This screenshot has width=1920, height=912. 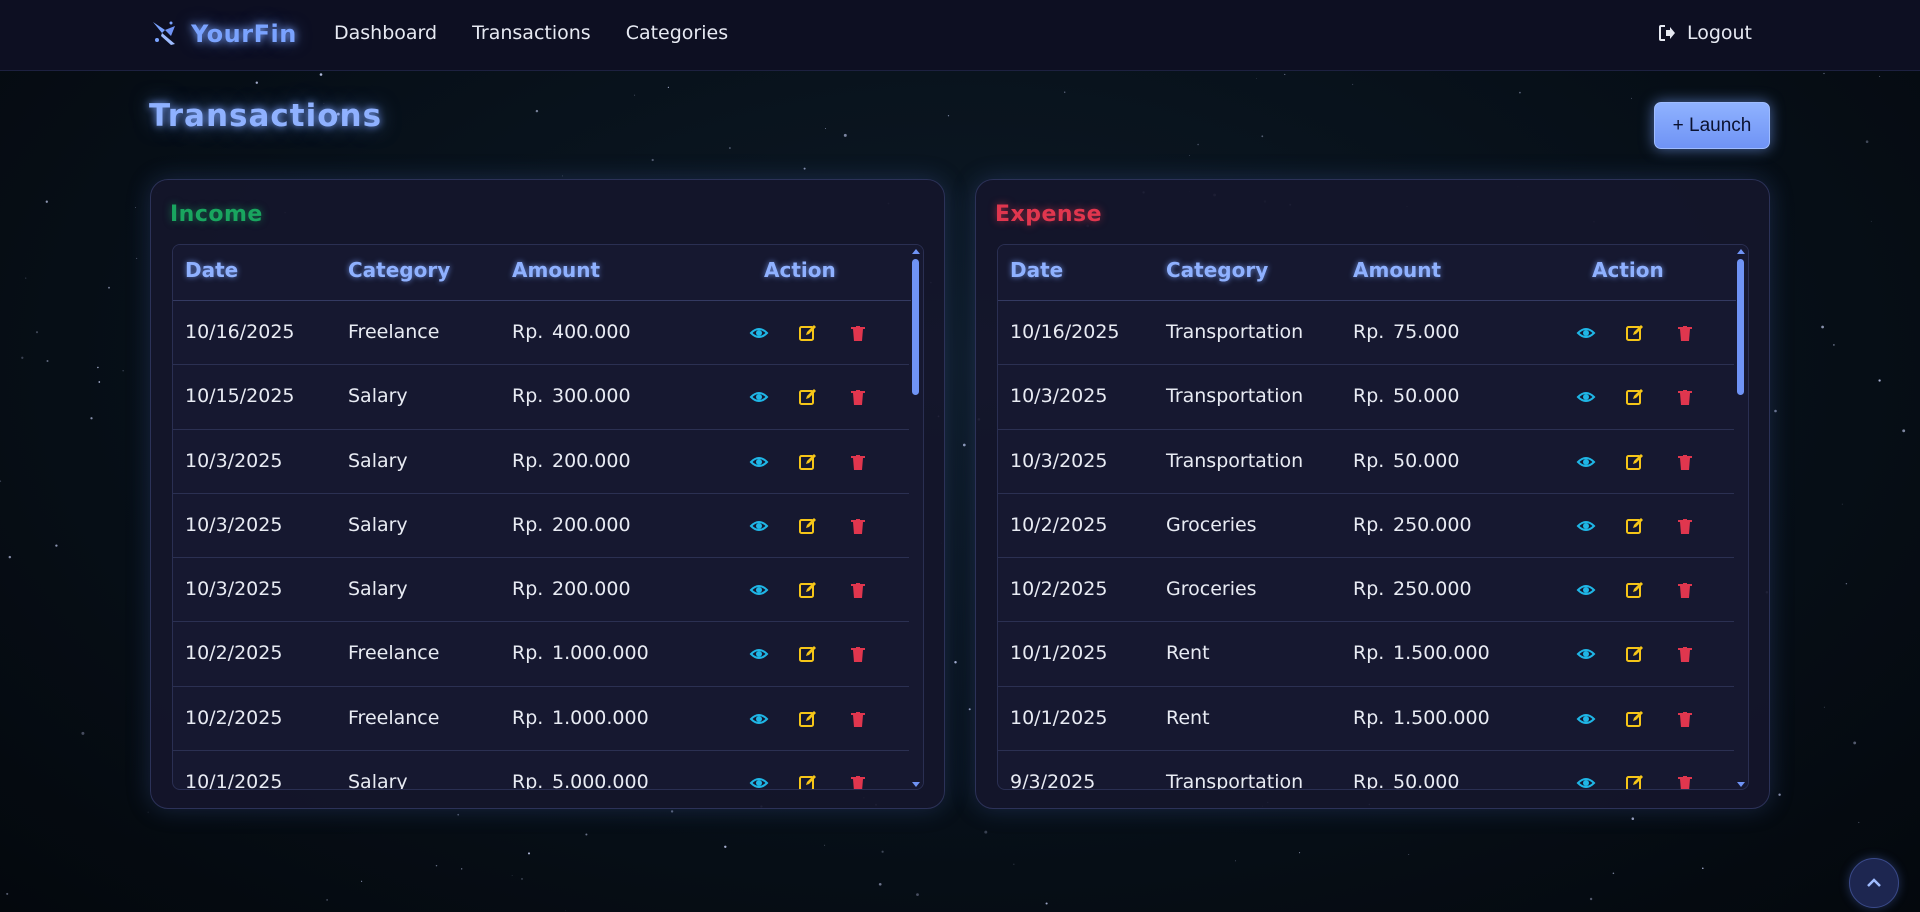 I want to click on row-category: Transportation, so click(x=1235, y=396).